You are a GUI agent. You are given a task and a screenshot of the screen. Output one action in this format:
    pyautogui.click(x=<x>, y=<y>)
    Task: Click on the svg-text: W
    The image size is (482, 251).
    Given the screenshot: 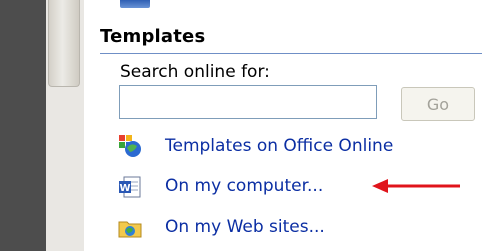 What is the action you would take?
    pyautogui.click(x=124, y=188)
    